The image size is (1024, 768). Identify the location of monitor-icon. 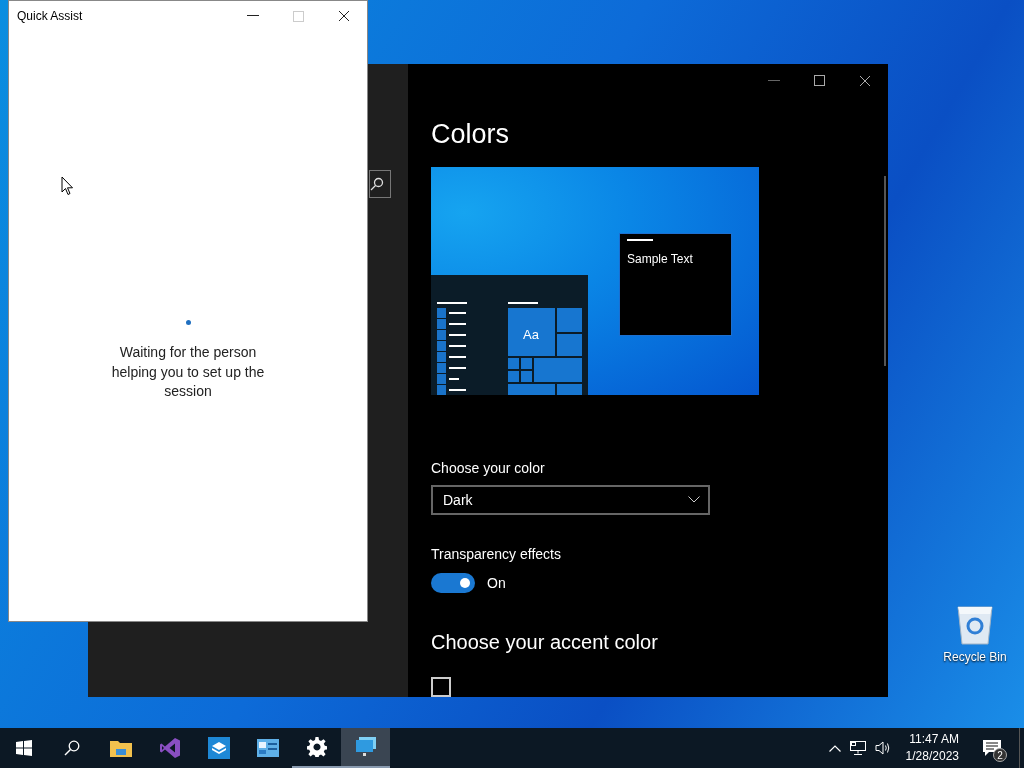
(365, 747).